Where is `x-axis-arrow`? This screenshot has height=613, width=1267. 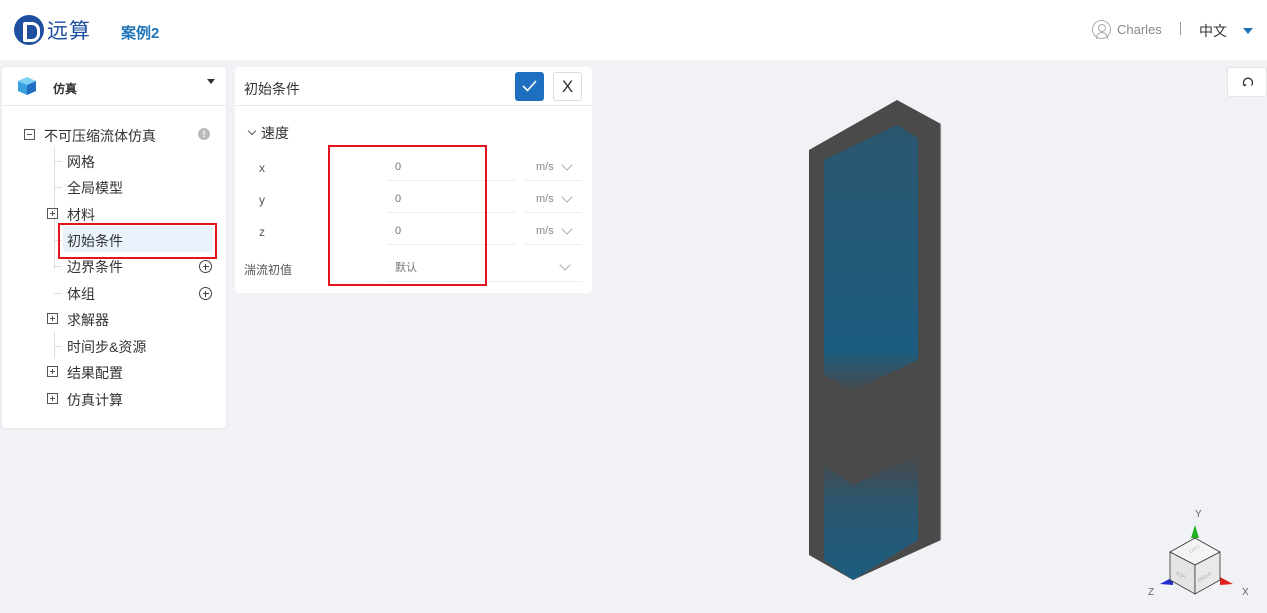 x-axis-arrow is located at coordinates (1226, 581).